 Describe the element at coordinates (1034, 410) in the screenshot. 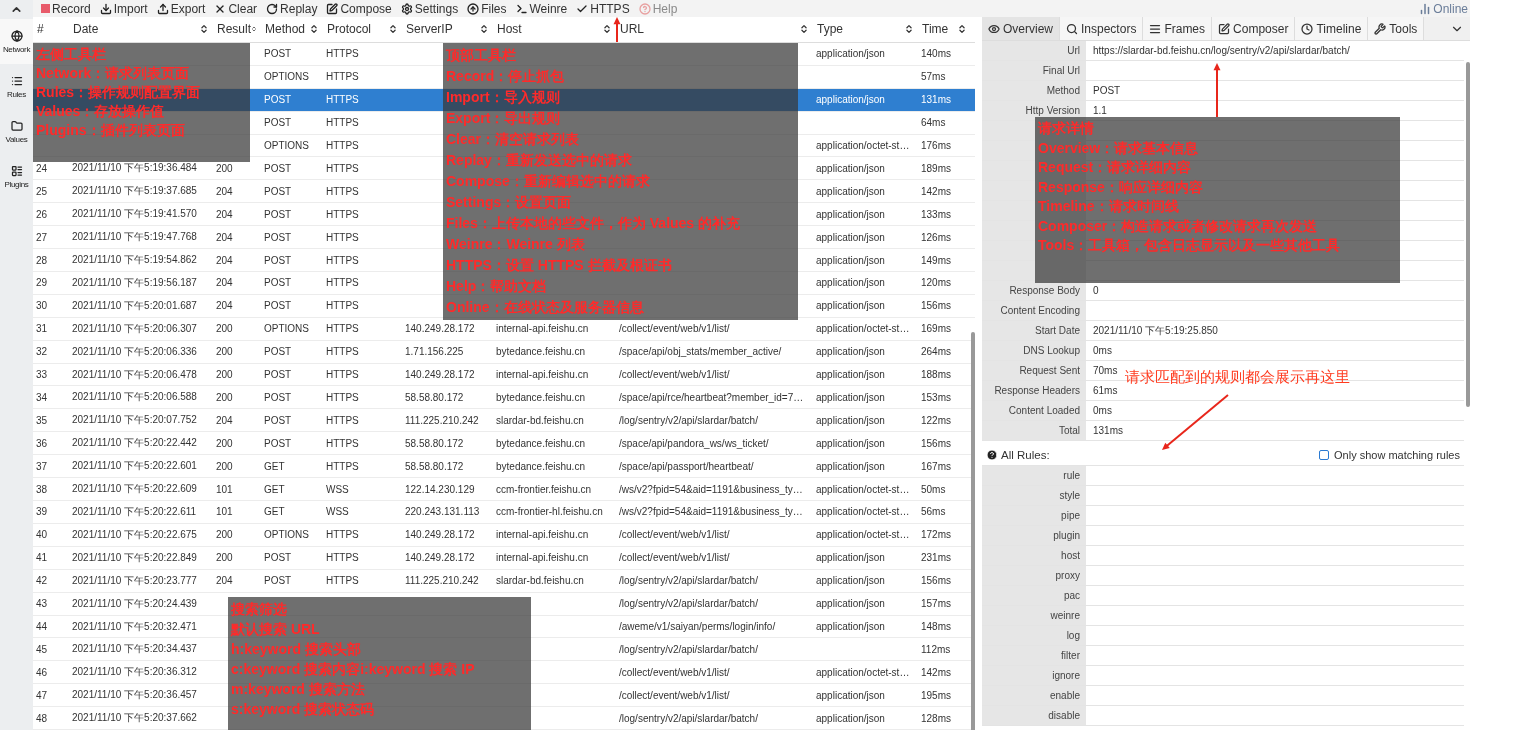

I see `field-label: Content Loaded` at that location.